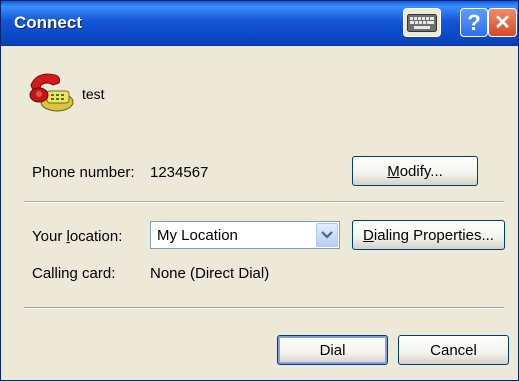 This screenshot has width=519, height=381. Describe the element at coordinates (48, 22) in the screenshot. I see `window-title: Connect` at that location.